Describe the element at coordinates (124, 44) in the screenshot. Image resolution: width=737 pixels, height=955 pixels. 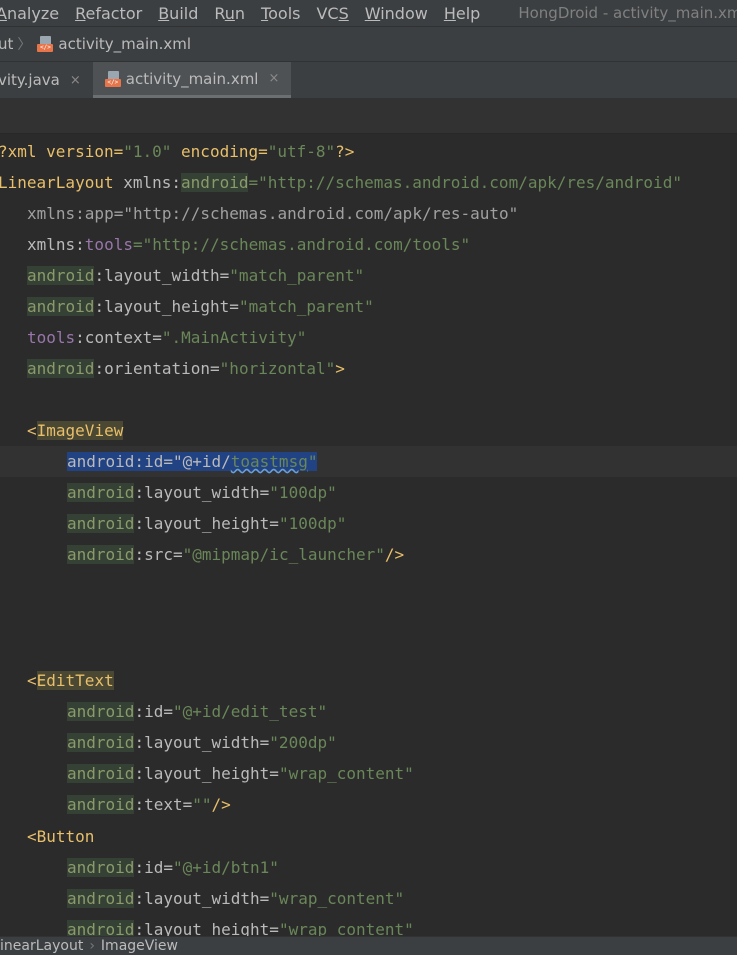
I see `nav-crumb-file: activity_main.xml` at that location.